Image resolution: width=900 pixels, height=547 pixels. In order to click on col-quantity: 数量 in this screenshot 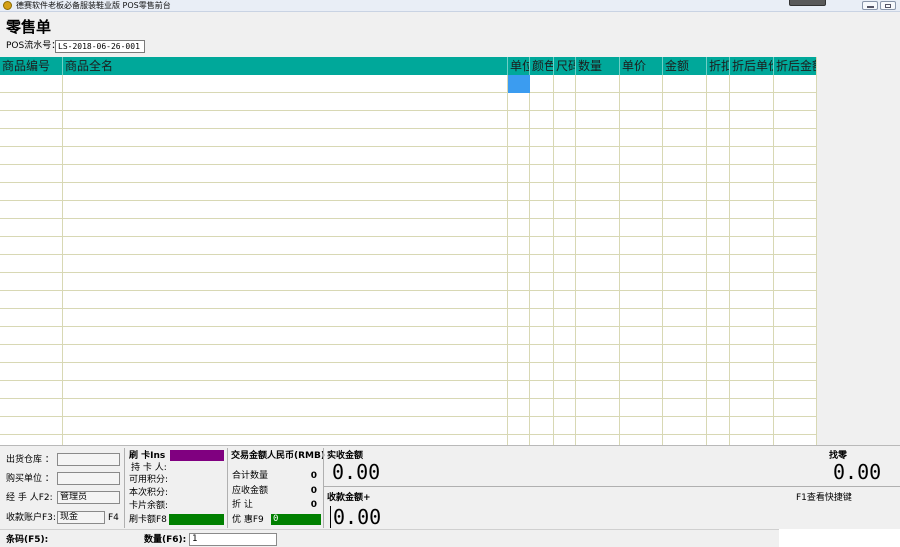, I will do `click(598, 66)`.